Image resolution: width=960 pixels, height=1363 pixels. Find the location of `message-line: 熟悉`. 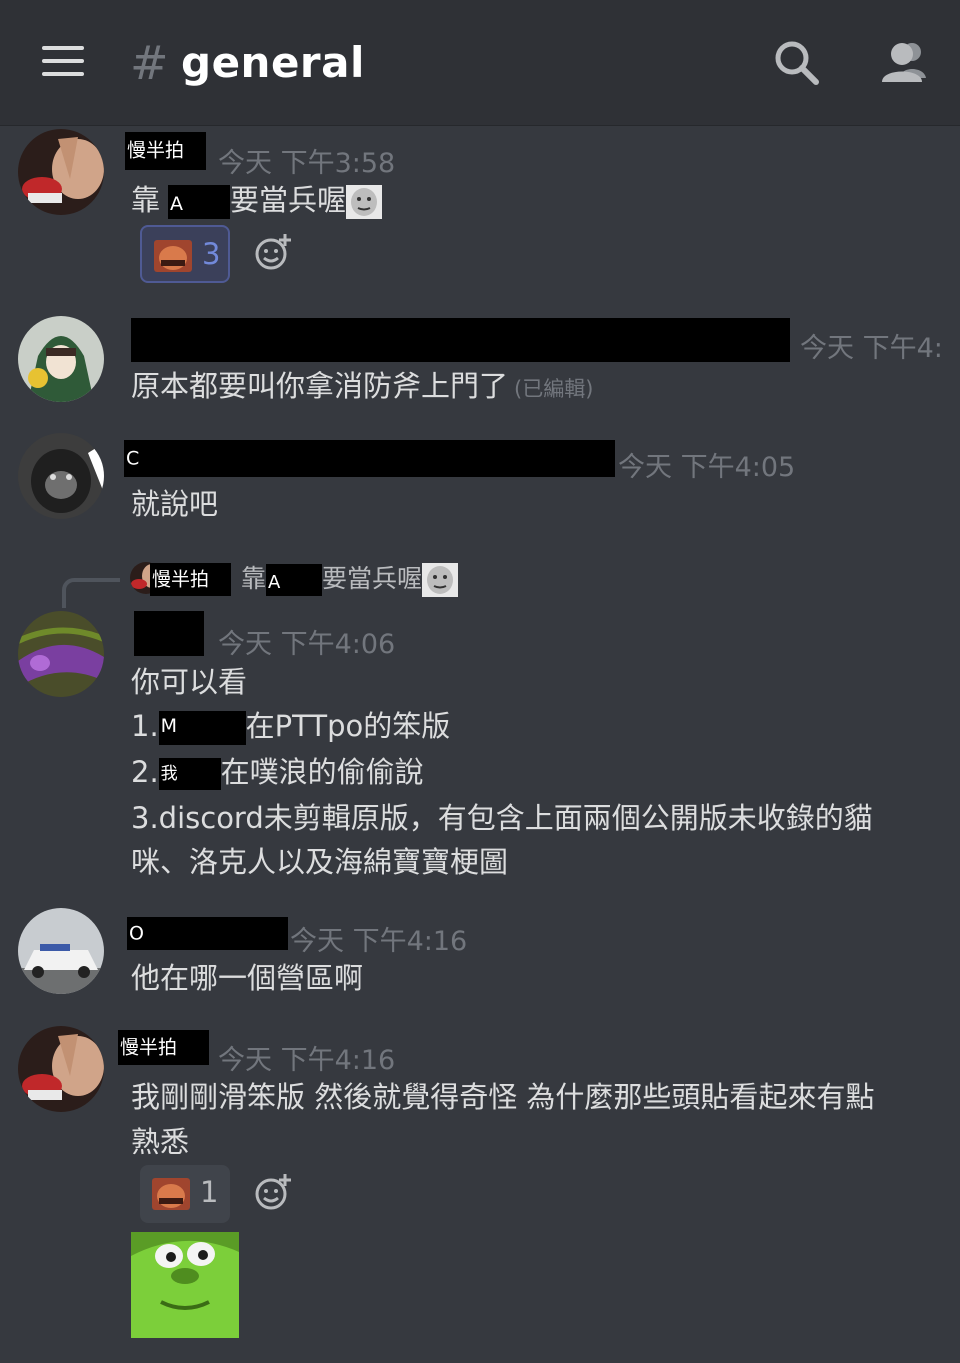

message-line: 熟悉 is located at coordinates (160, 1142).